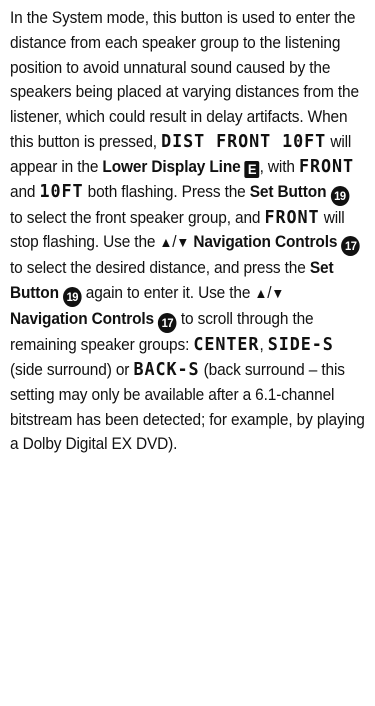 Image resolution: width=375 pixels, height=706 pixels. Describe the element at coordinates (72, 369) in the screenshot. I see `body-text: (side surround) or` at that location.